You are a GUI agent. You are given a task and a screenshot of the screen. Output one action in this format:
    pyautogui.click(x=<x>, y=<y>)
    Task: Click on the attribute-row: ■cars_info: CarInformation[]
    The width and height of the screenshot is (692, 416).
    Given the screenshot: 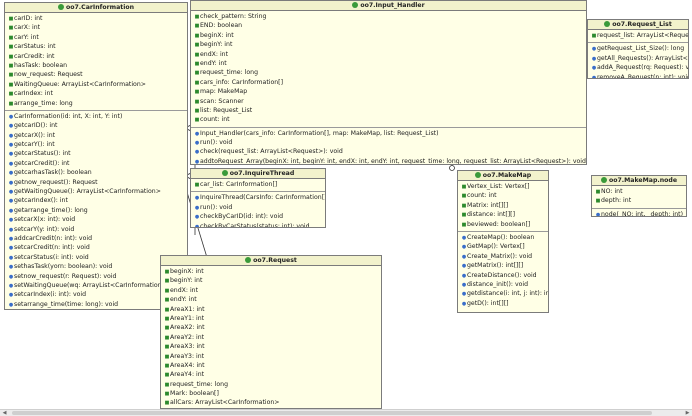 What is the action you would take?
    pyautogui.click(x=388, y=82)
    